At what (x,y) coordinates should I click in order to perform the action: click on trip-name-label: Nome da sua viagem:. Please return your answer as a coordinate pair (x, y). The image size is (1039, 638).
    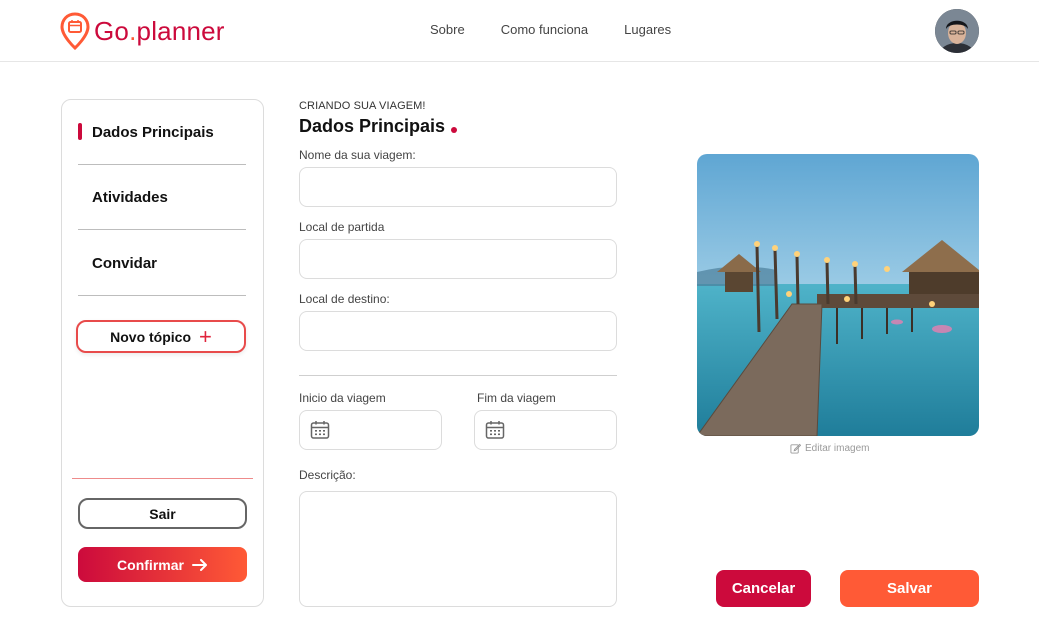
    Looking at the image, I should click on (357, 155).